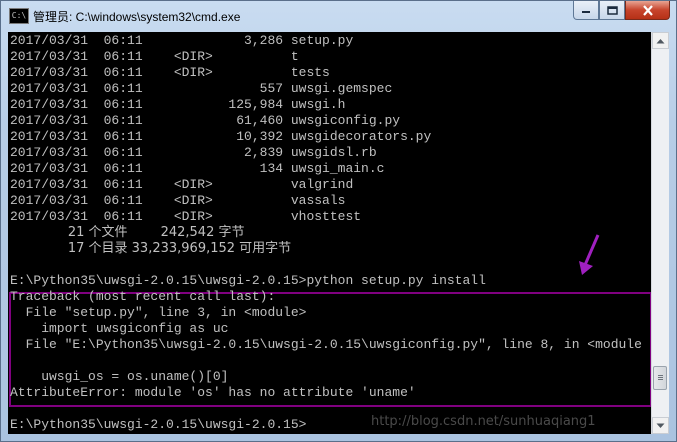 This screenshot has width=677, height=442. What do you see at coordinates (589, 254) in the screenshot?
I see `annotation-arrow-icon` at bounding box center [589, 254].